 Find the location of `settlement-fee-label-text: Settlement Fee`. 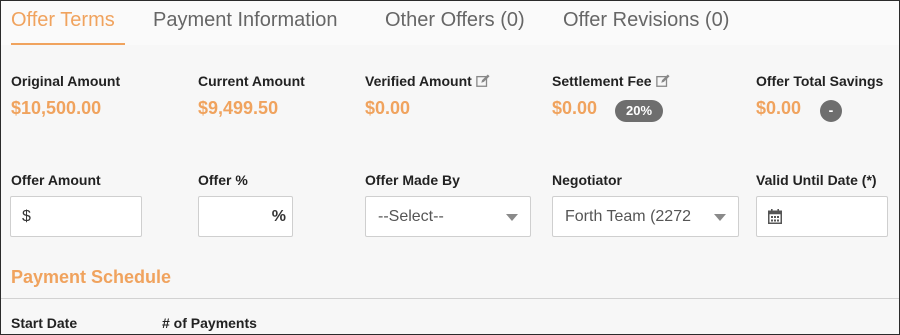

settlement-fee-label-text: Settlement Fee is located at coordinates (602, 81).